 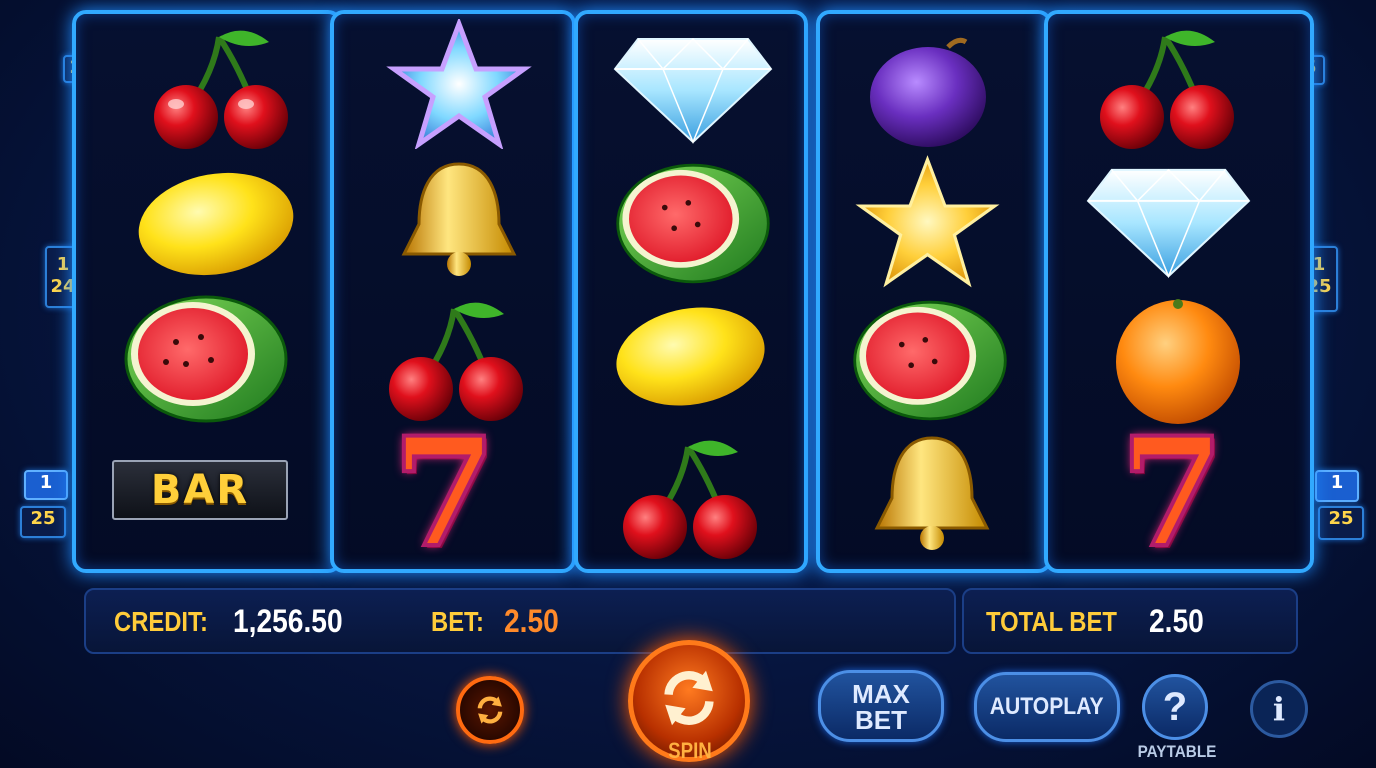 What do you see at coordinates (457, 621) in the screenshot?
I see `bet-label: BET:` at bounding box center [457, 621].